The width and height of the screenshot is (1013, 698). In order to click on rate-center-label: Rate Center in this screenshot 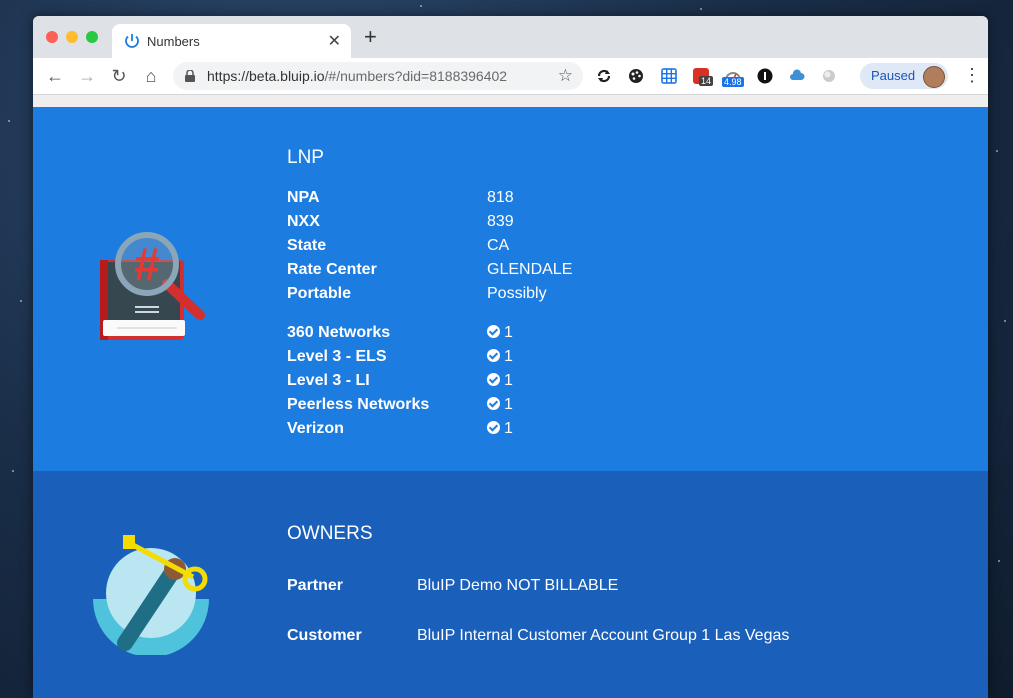, I will do `click(332, 269)`.